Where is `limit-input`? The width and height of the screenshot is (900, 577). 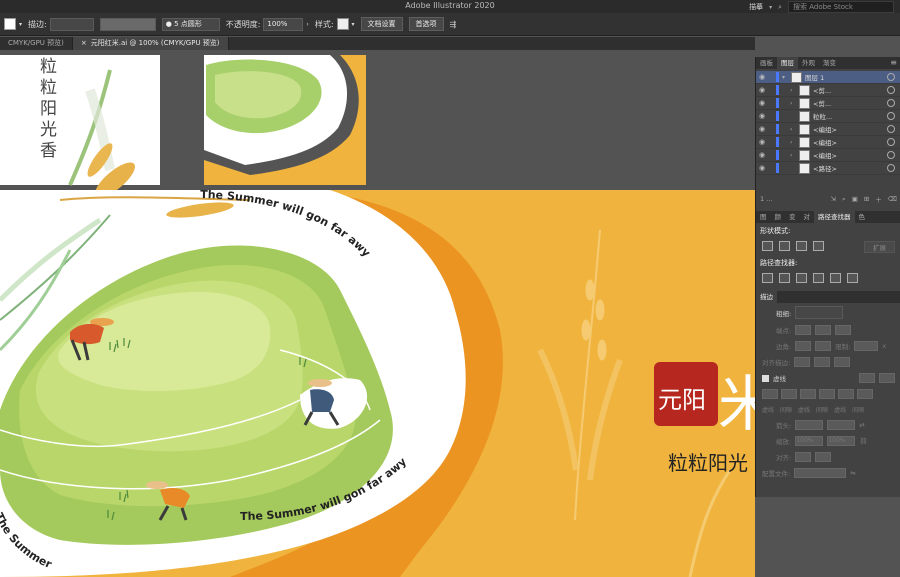 limit-input is located at coordinates (866, 346).